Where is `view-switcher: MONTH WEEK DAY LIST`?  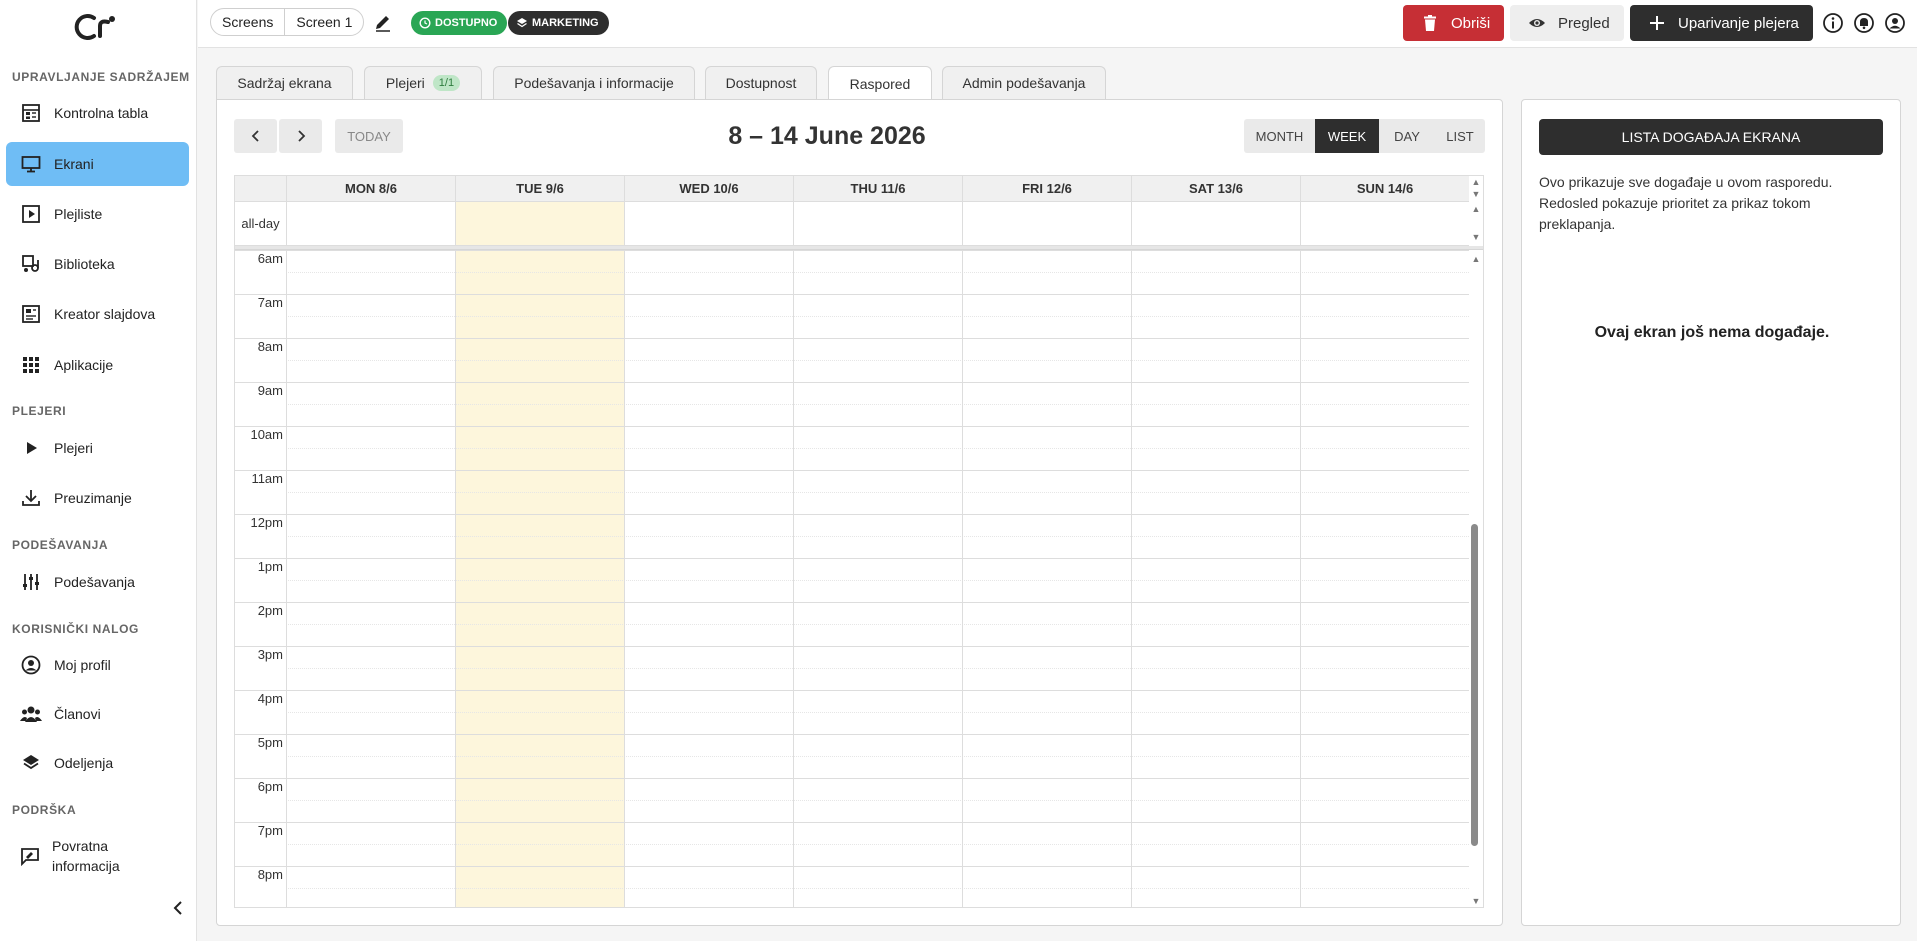
view-switcher: MONTH WEEK DAY LIST is located at coordinates (1364, 136).